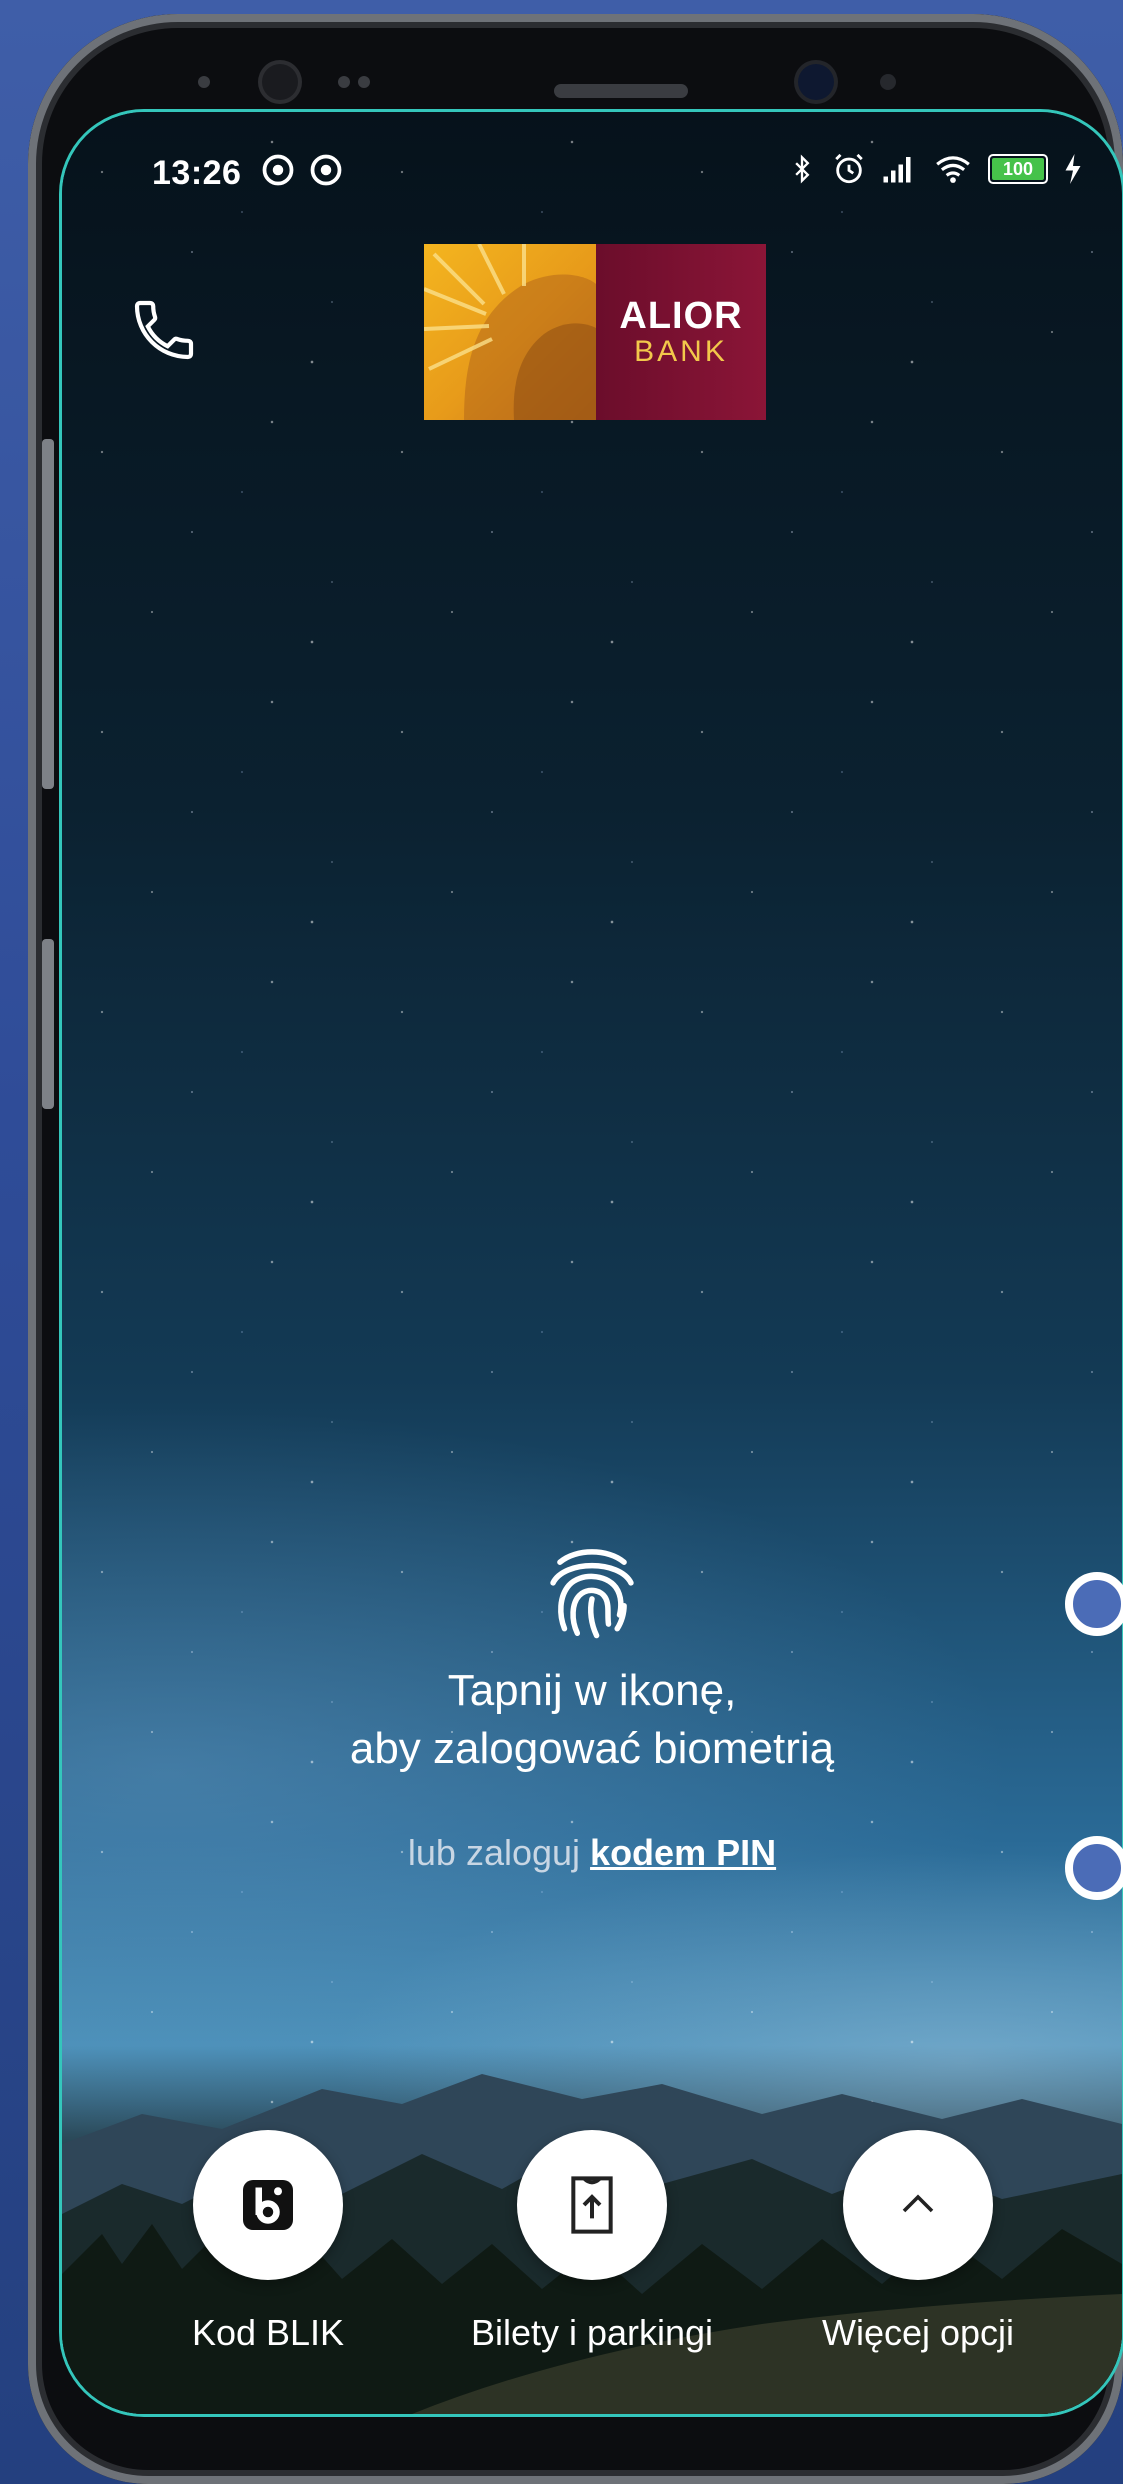 The image size is (1123, 2484). What do you see at coordinates (918, 2332) in the screenshot?
I see `wiecej-opcji-label: Więcej opcji` at bounding box center [918, 2332].